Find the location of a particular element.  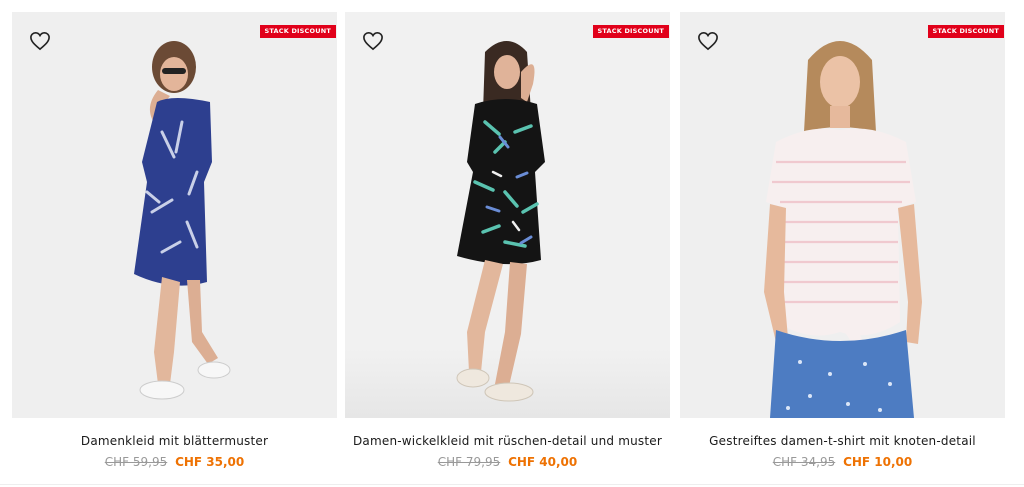

model-photo-striped-tshirt is located at coordinates (843, 229).